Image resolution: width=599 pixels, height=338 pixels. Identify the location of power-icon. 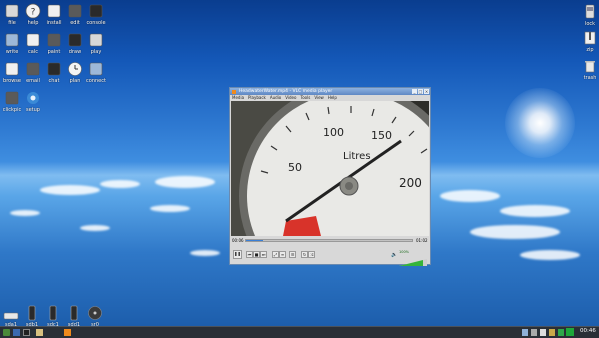
(570, 332).